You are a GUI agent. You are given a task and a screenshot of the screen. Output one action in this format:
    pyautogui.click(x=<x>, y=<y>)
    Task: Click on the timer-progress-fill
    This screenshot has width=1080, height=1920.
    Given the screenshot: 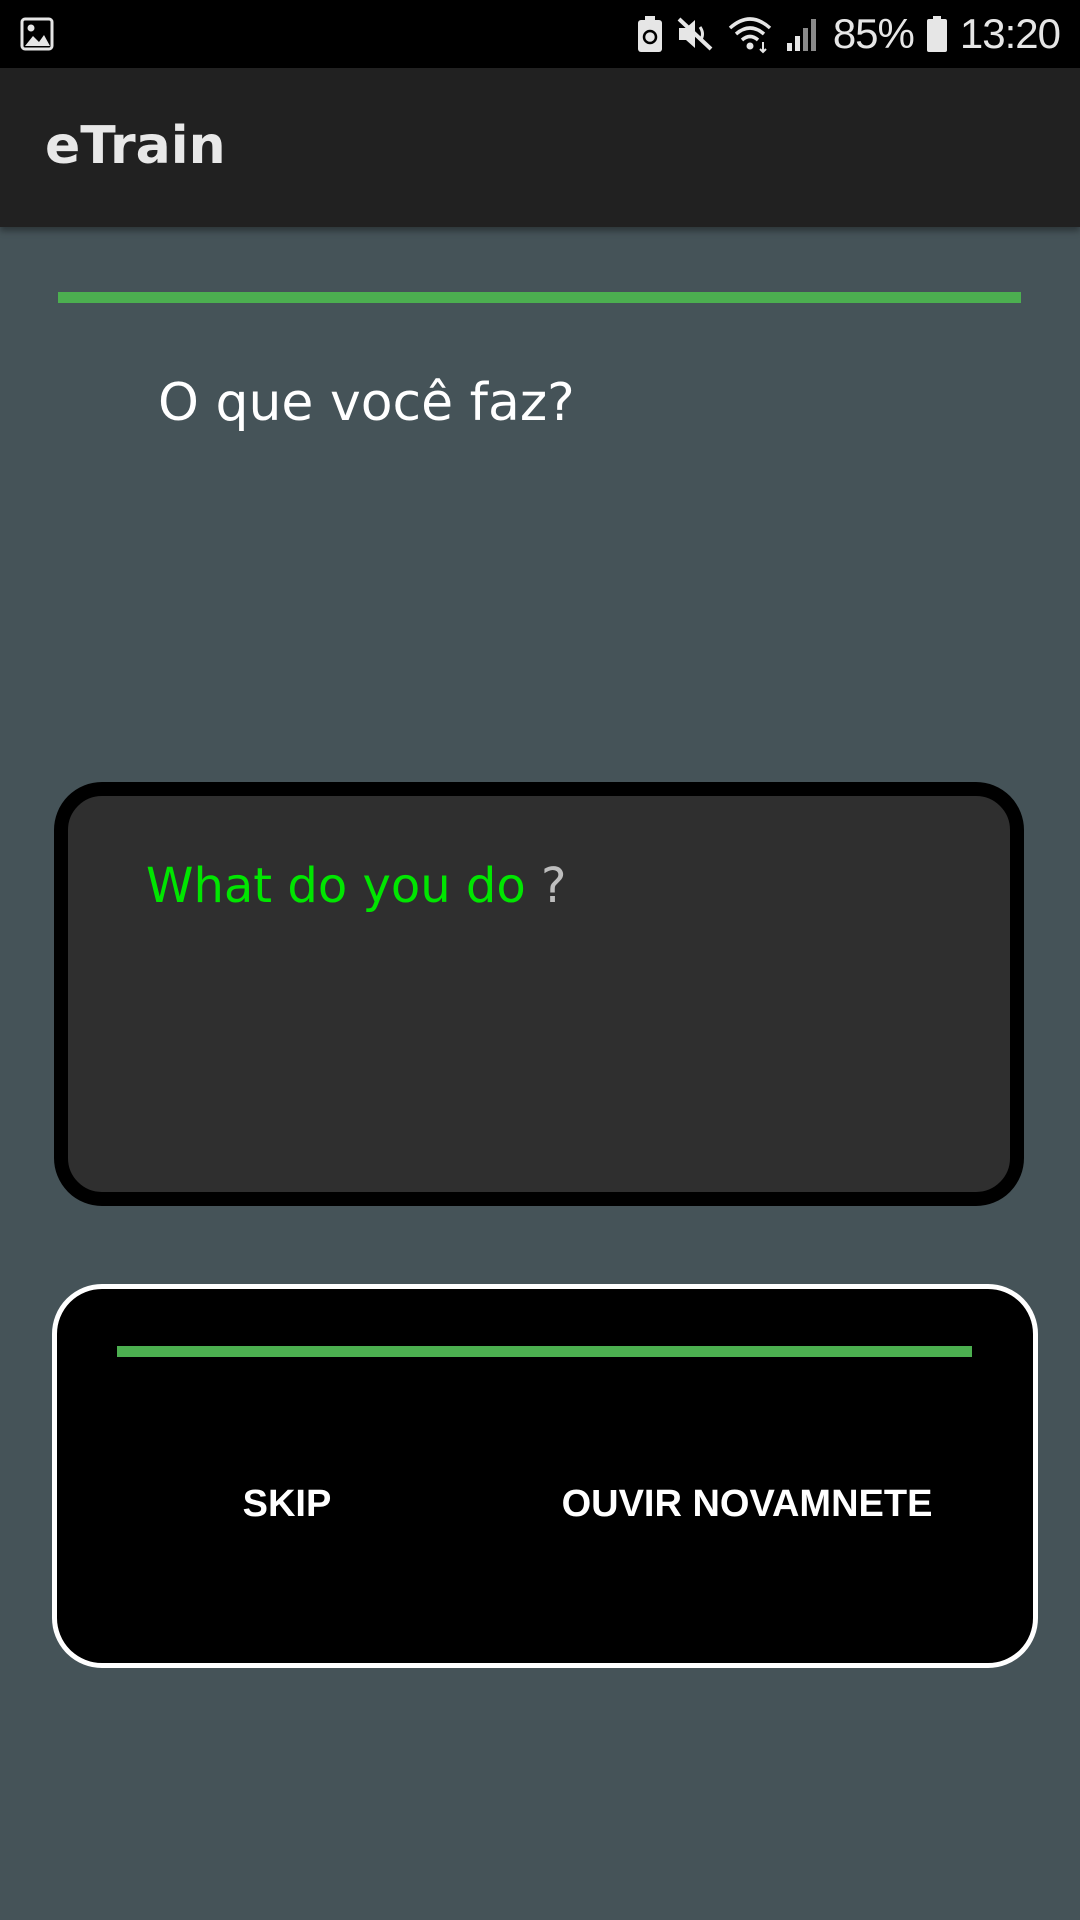 What is the action you would take?
    pyautogui.click(x=544, y=1351)
    